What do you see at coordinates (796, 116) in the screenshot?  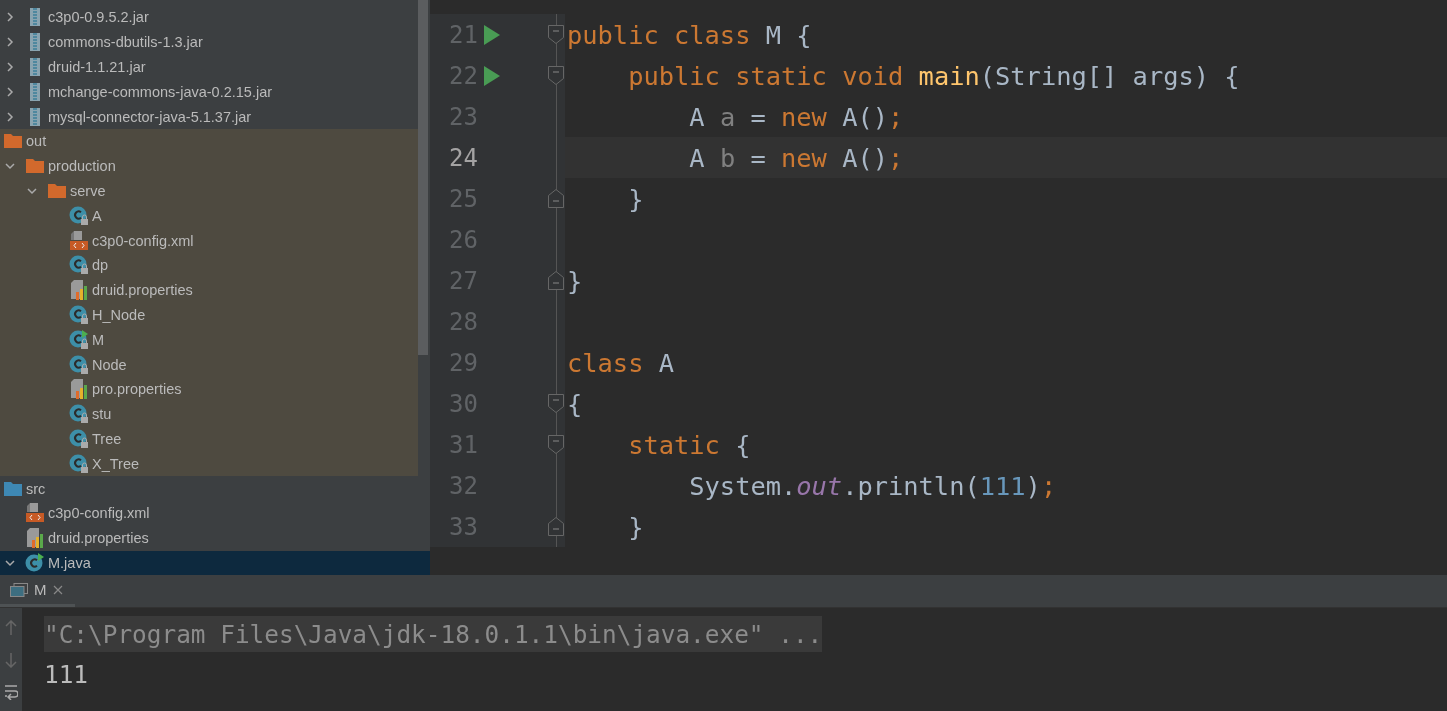 I see `code-line: A a = new A();` at bounding box center [796, 116].